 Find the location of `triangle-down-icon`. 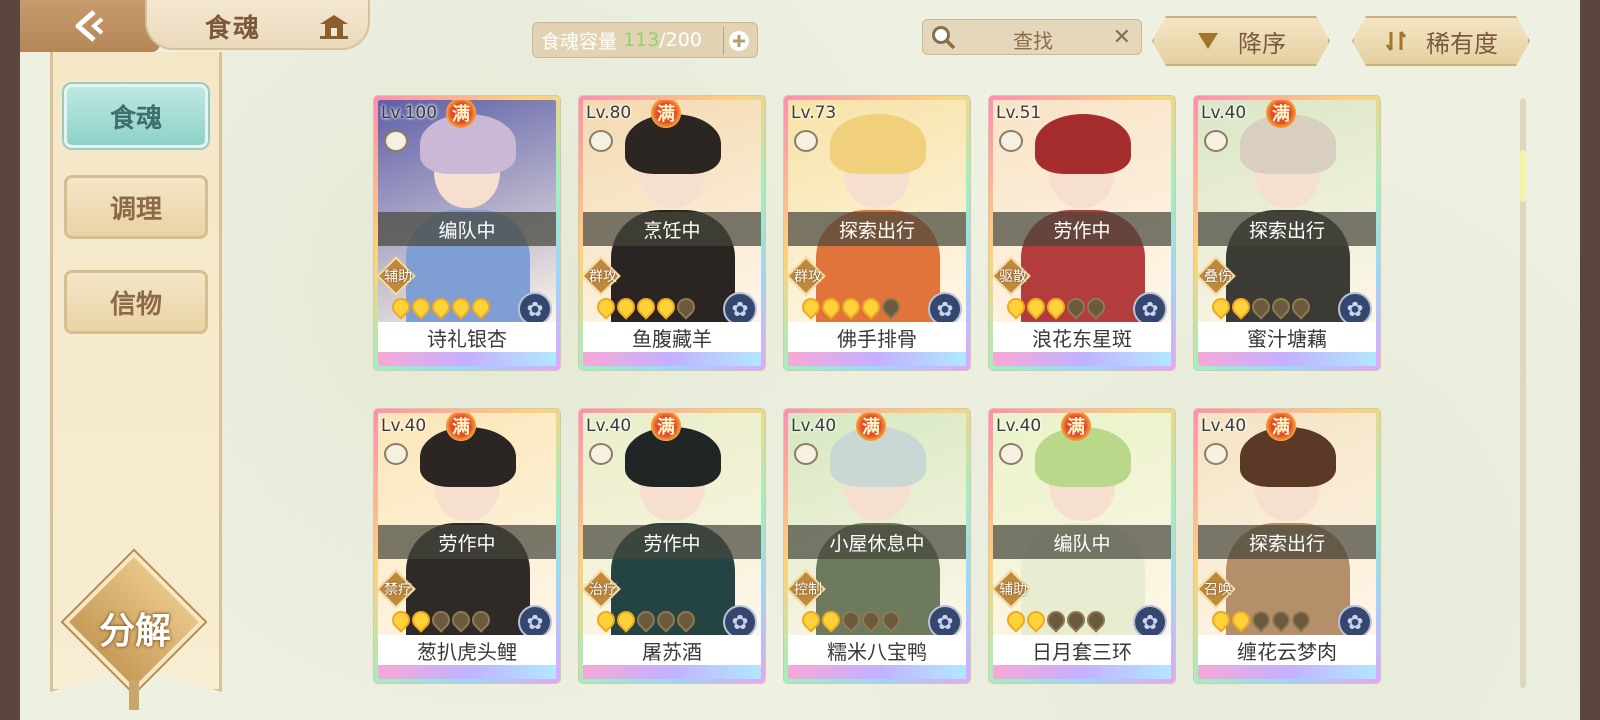

triangle-down-icon is located at coordinates (1208, 41).